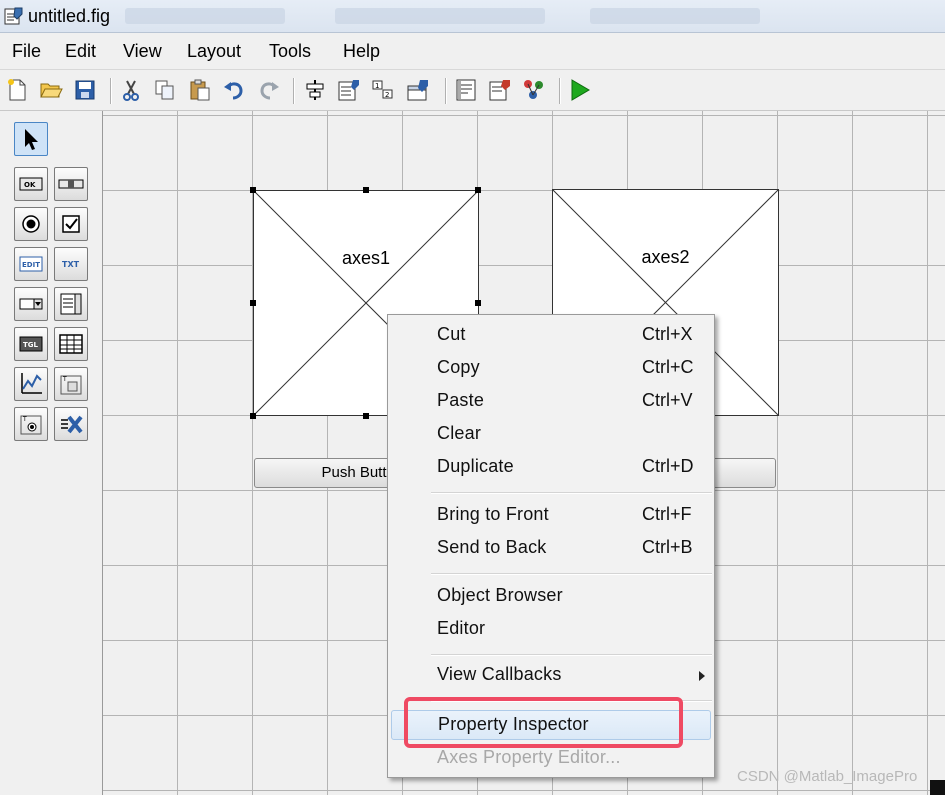  I want to click on button-group-icon: T, so click(31, 425).